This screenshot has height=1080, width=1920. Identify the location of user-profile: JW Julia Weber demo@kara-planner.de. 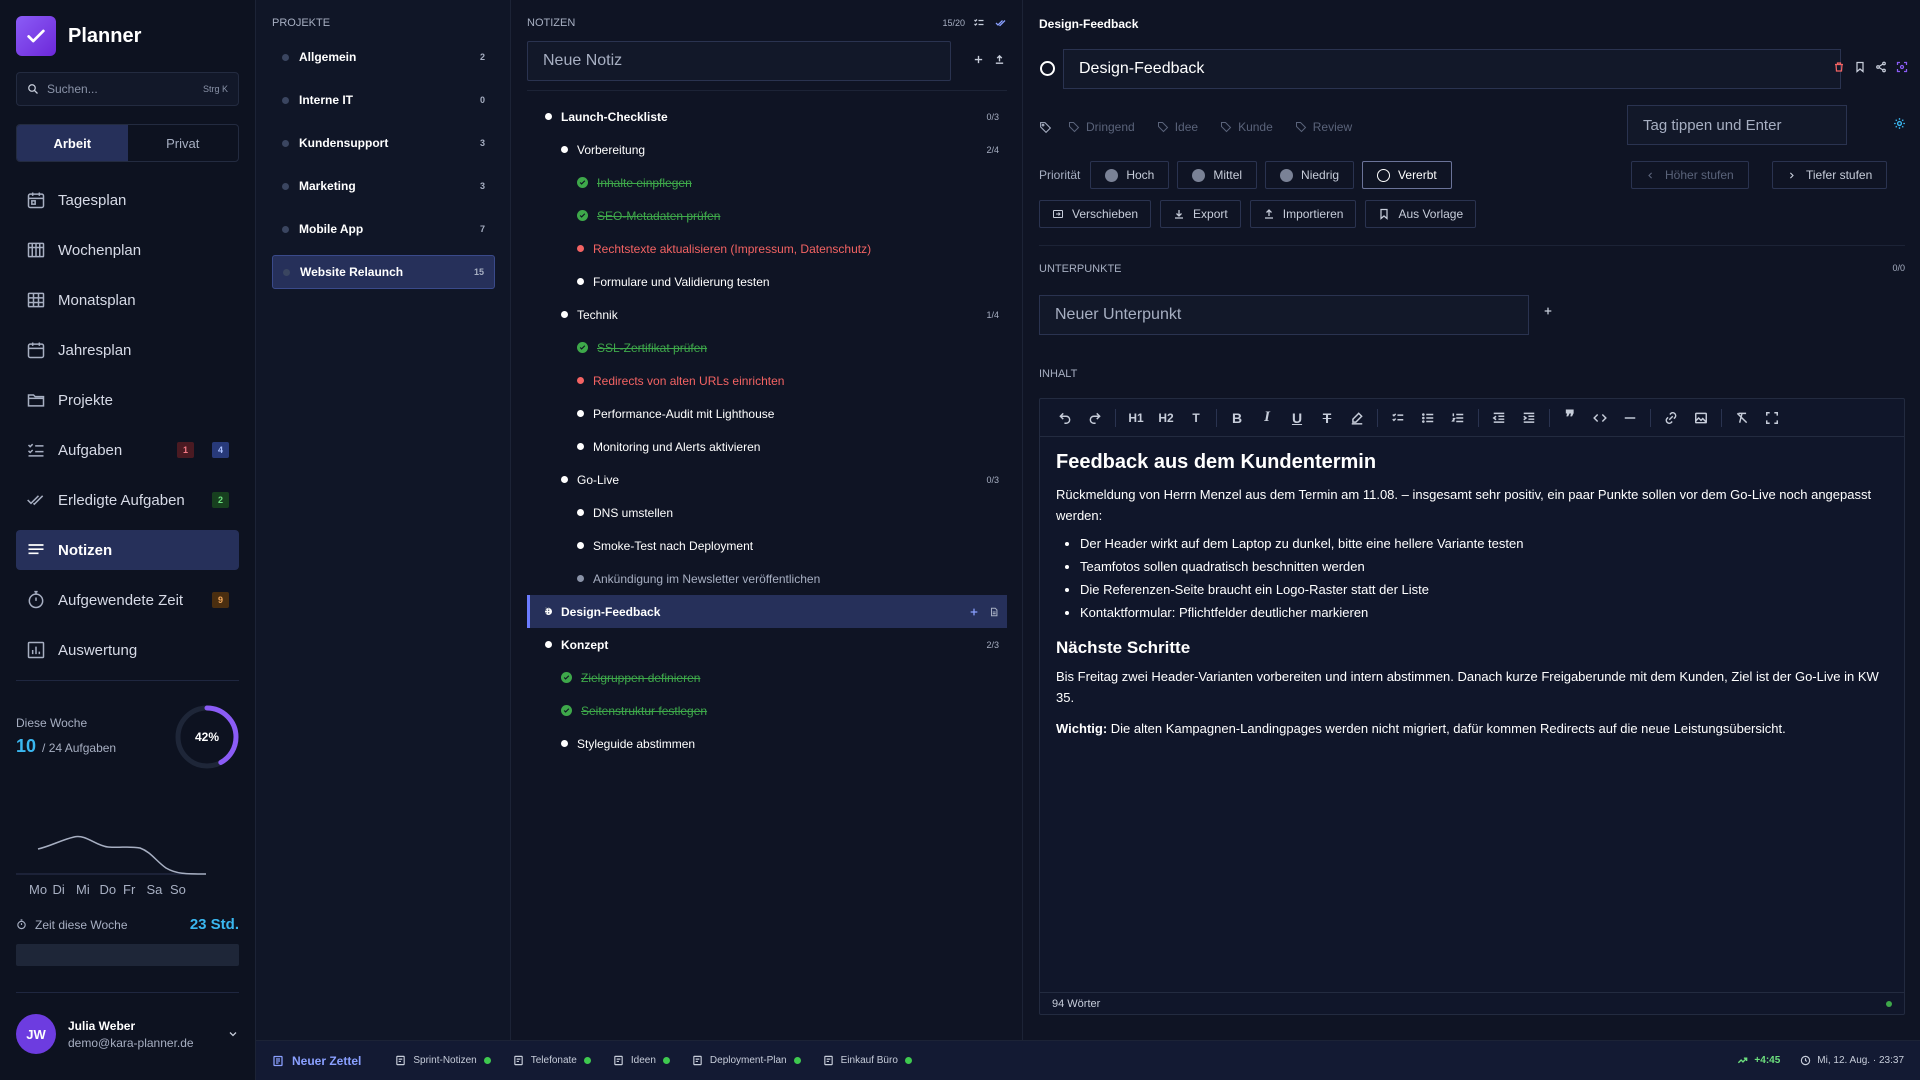
(127, 1034).